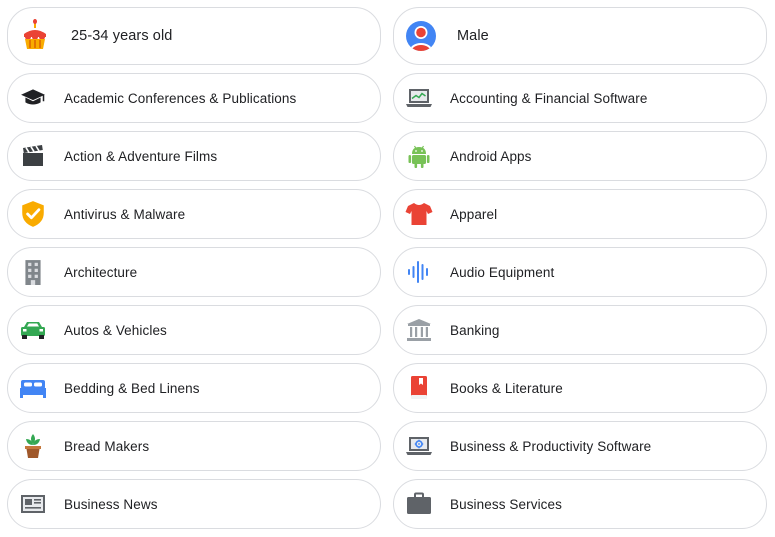  What do you see at coordinates (491, 156) in the screenshot?
I see `interest-label: Android Apps` at bounding box center [491, 156].